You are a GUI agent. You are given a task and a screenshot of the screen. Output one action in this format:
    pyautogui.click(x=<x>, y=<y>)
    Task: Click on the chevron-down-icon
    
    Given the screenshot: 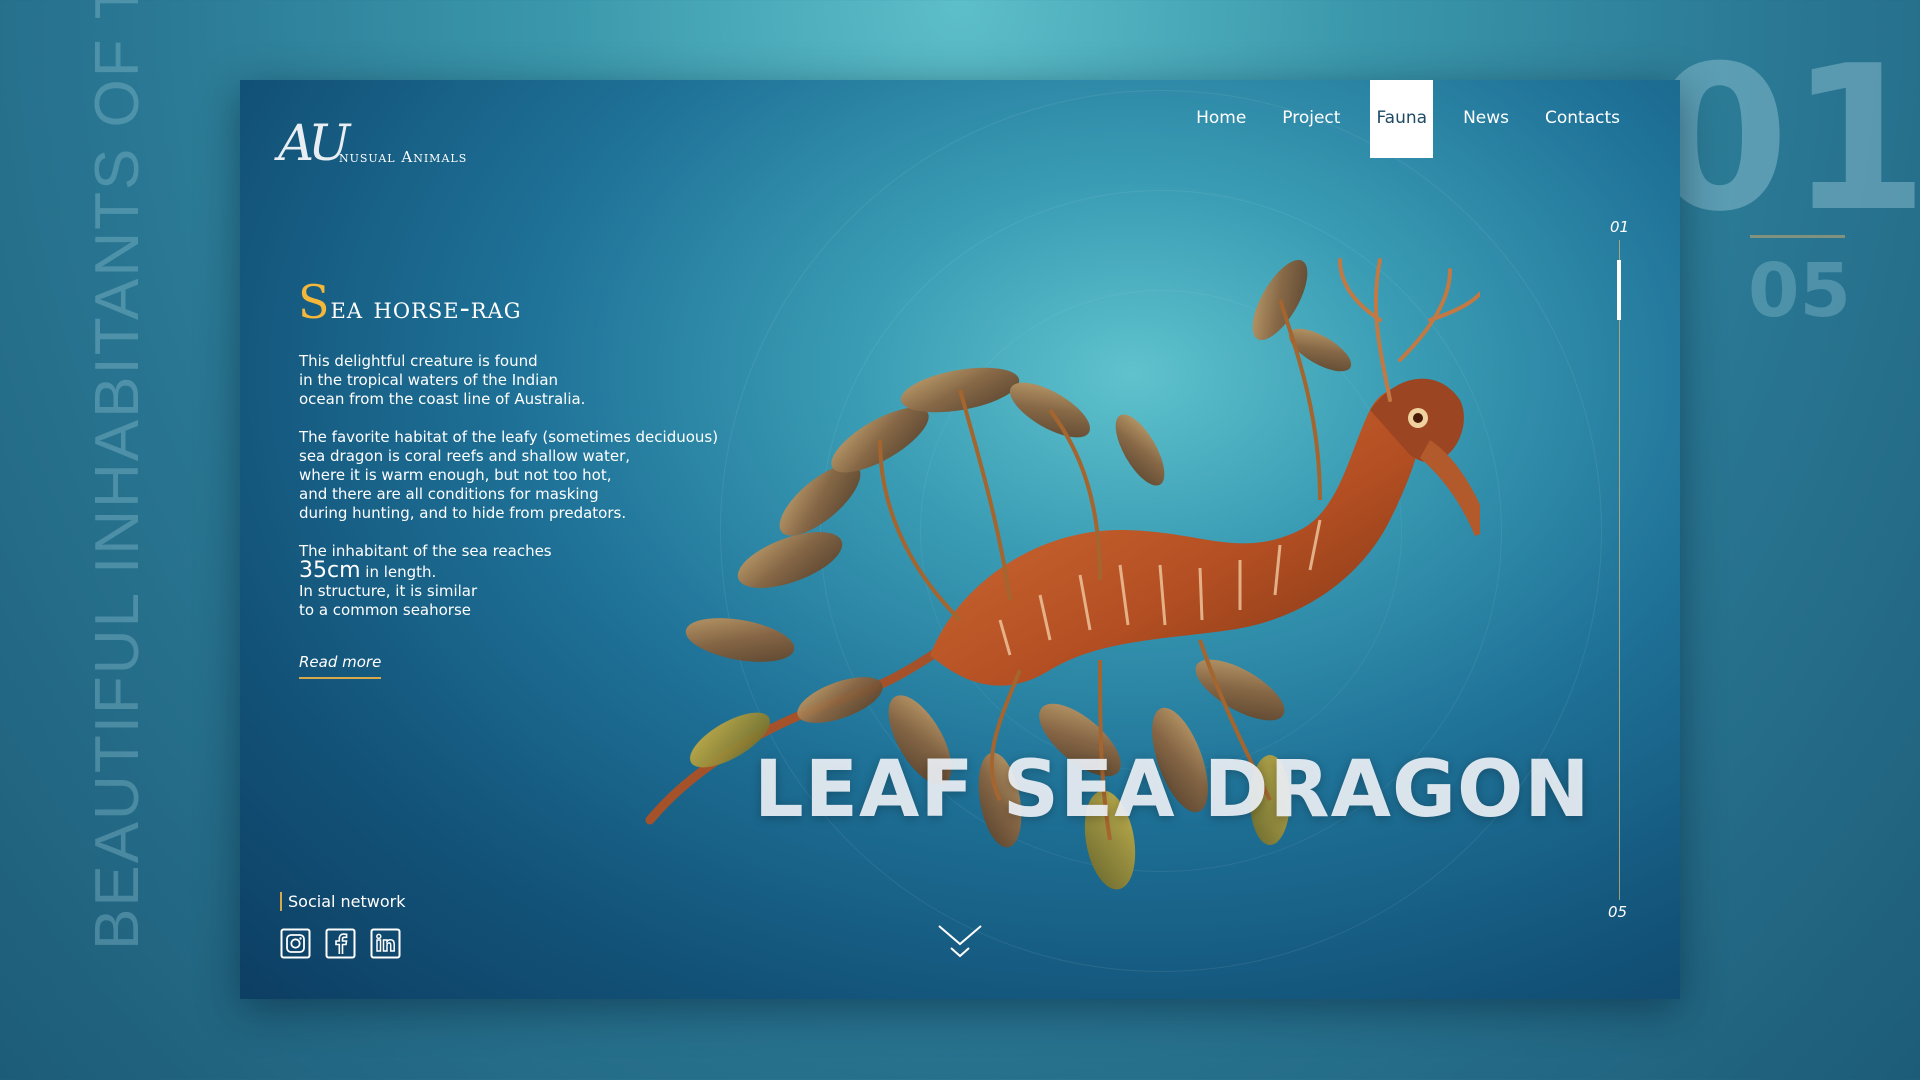 What is the action you would take?
    pyautogui.click(x=960, y=942)
    